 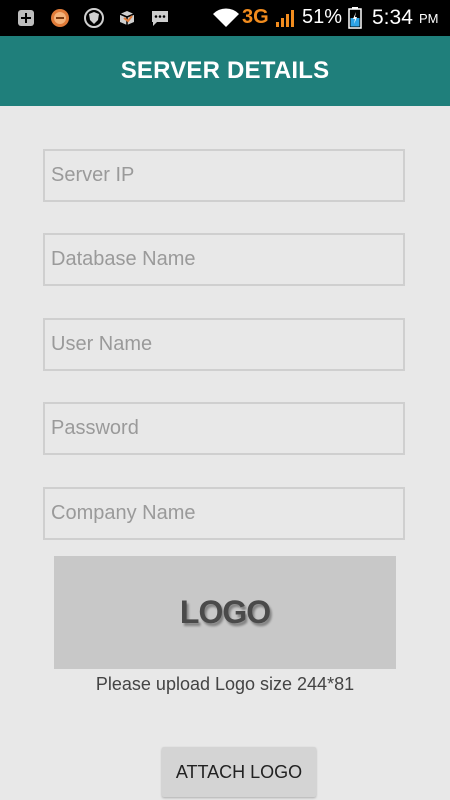 I want to click on user-name-input, so click(x=224, y=344).